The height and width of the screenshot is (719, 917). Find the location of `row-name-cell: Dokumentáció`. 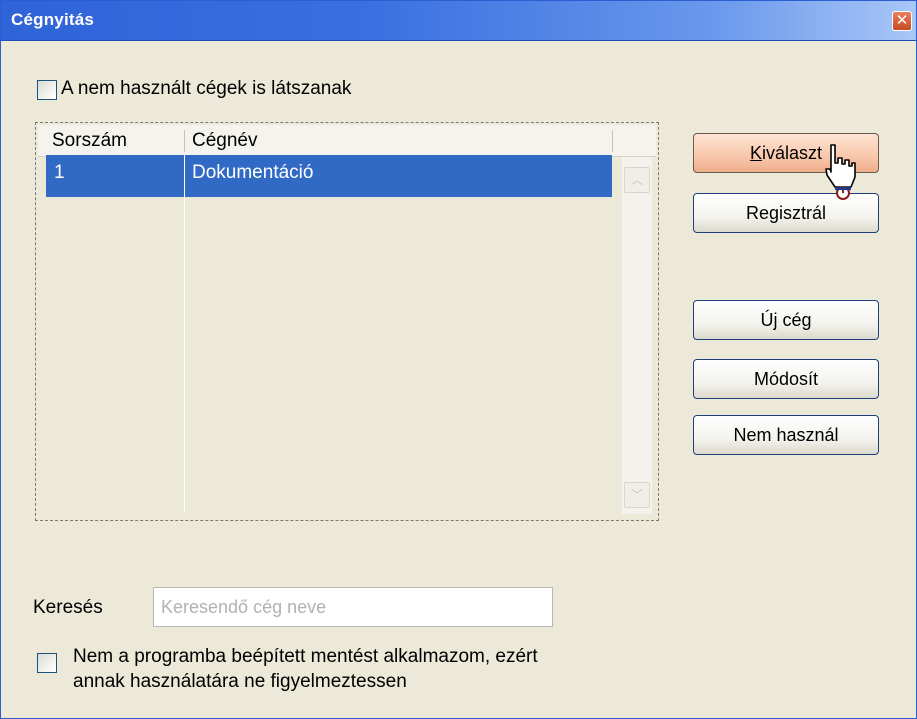

row-name-cell: Dokumentáció is located at coordinates (253, 172).